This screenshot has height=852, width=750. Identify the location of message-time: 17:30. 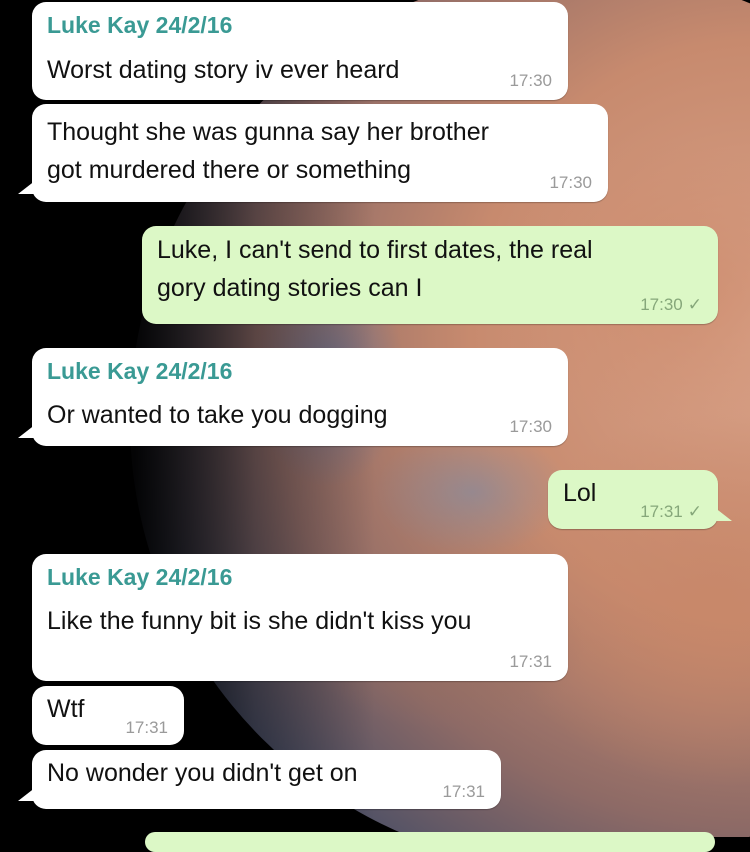
(661, 304).